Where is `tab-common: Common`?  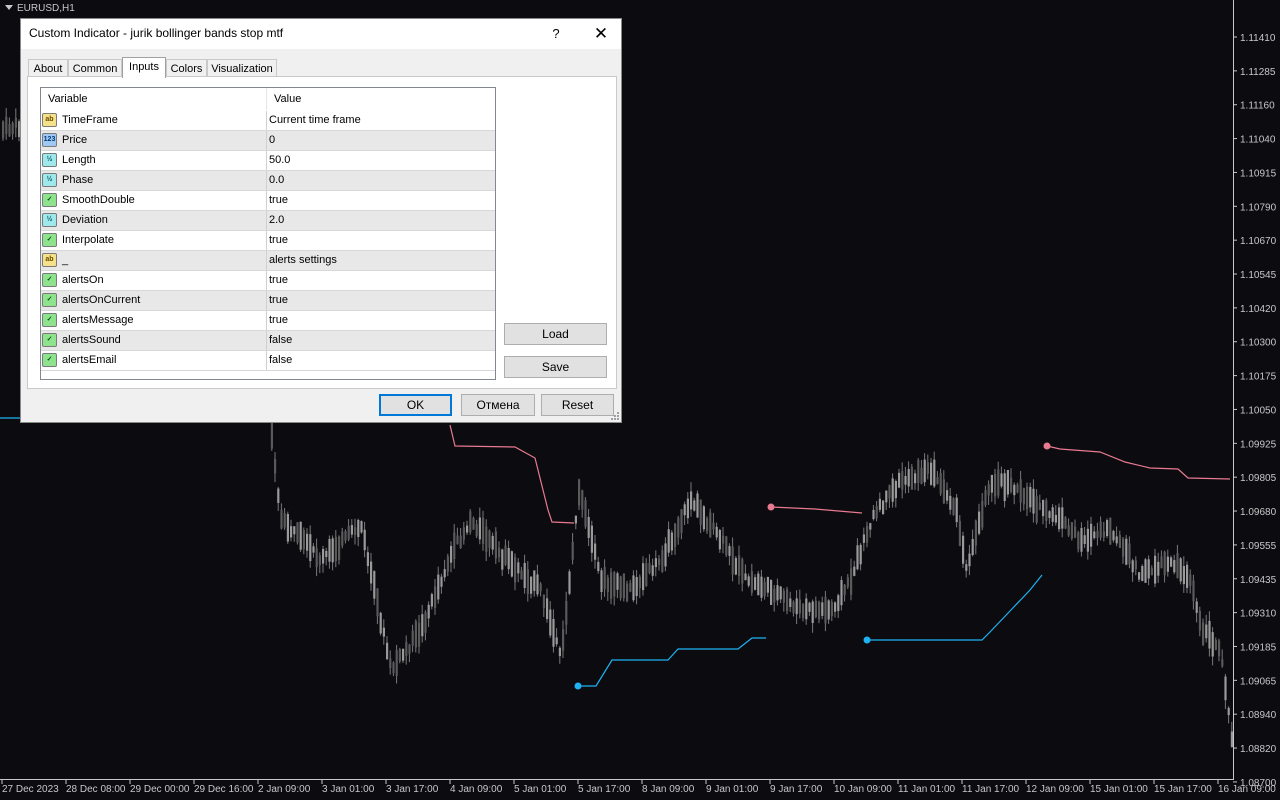
tab-common: Common is located at coordinates (95, 68).